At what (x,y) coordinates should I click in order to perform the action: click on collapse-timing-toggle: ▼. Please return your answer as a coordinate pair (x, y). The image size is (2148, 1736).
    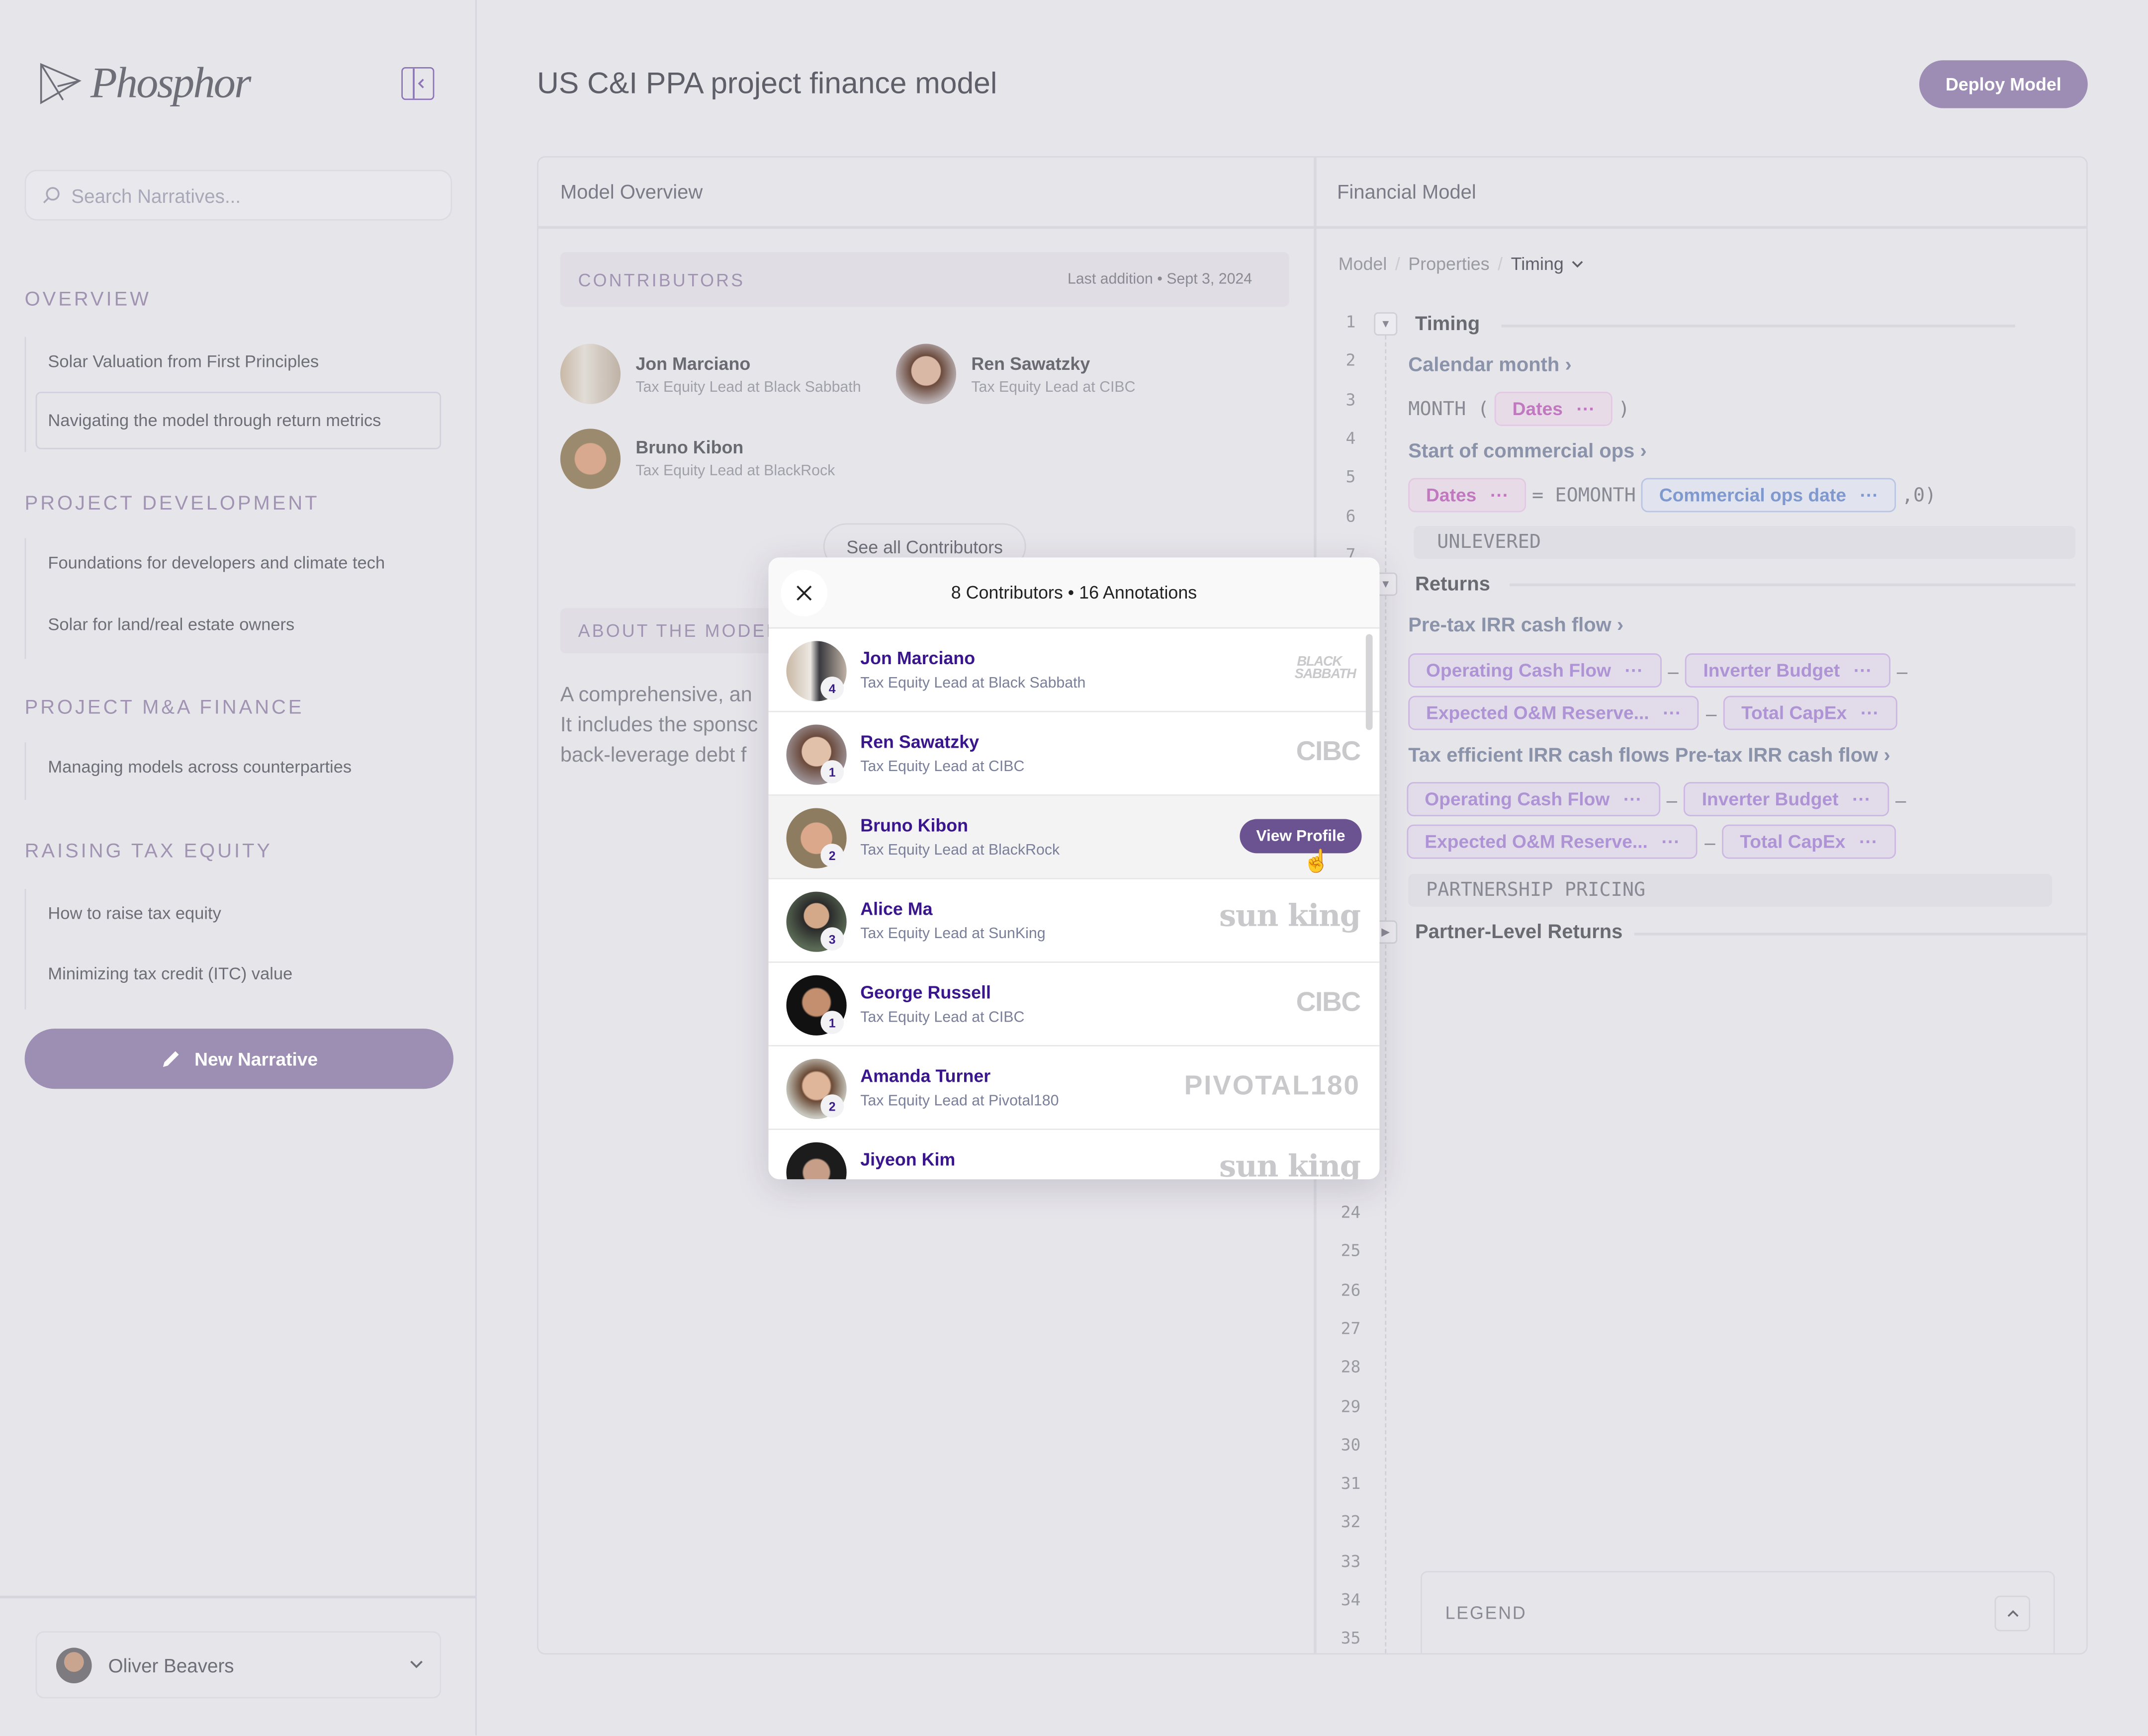
    Looking at the image, I should click on (1386, 324).